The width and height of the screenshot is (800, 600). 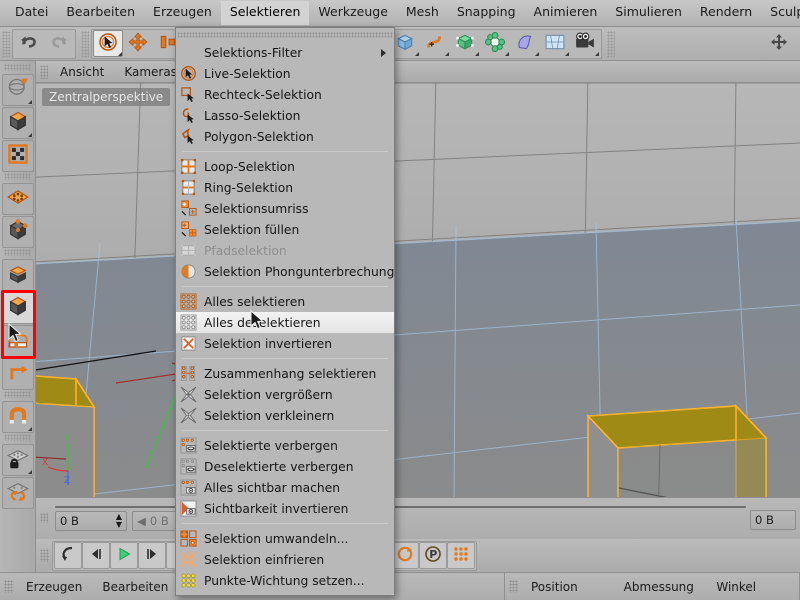 I want to click on menu-item-selektions-filter: Selektions-Filter, so click(x=285, y=52).